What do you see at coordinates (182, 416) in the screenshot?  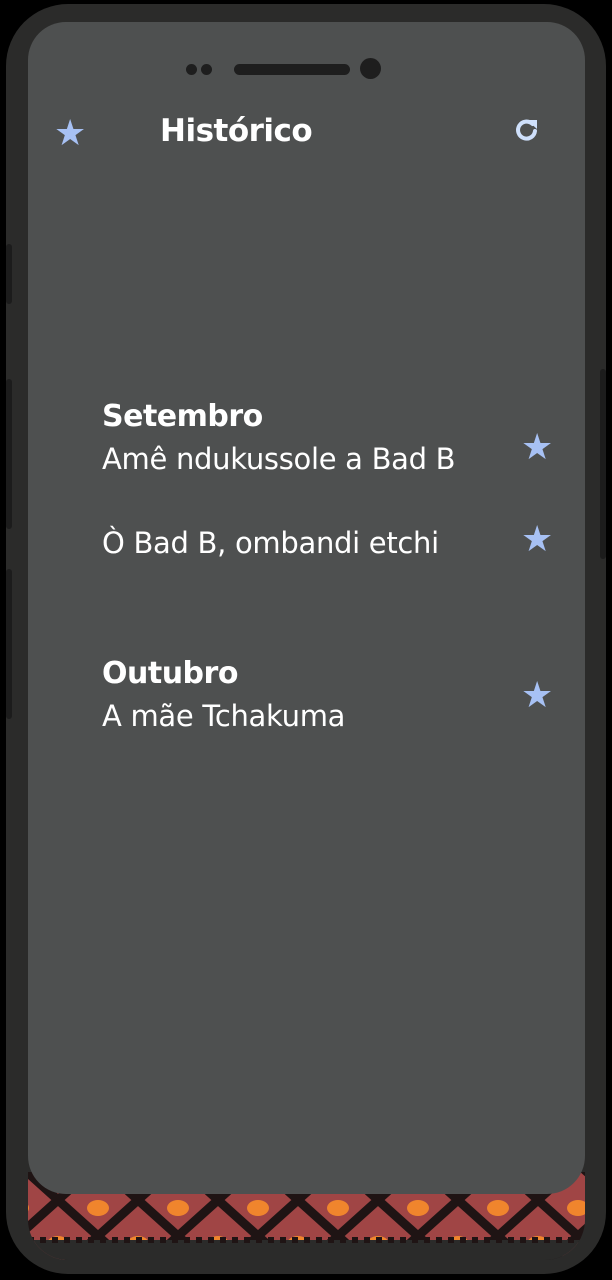 I see `month-heading: Setembro` at bounding box center [182, 416].